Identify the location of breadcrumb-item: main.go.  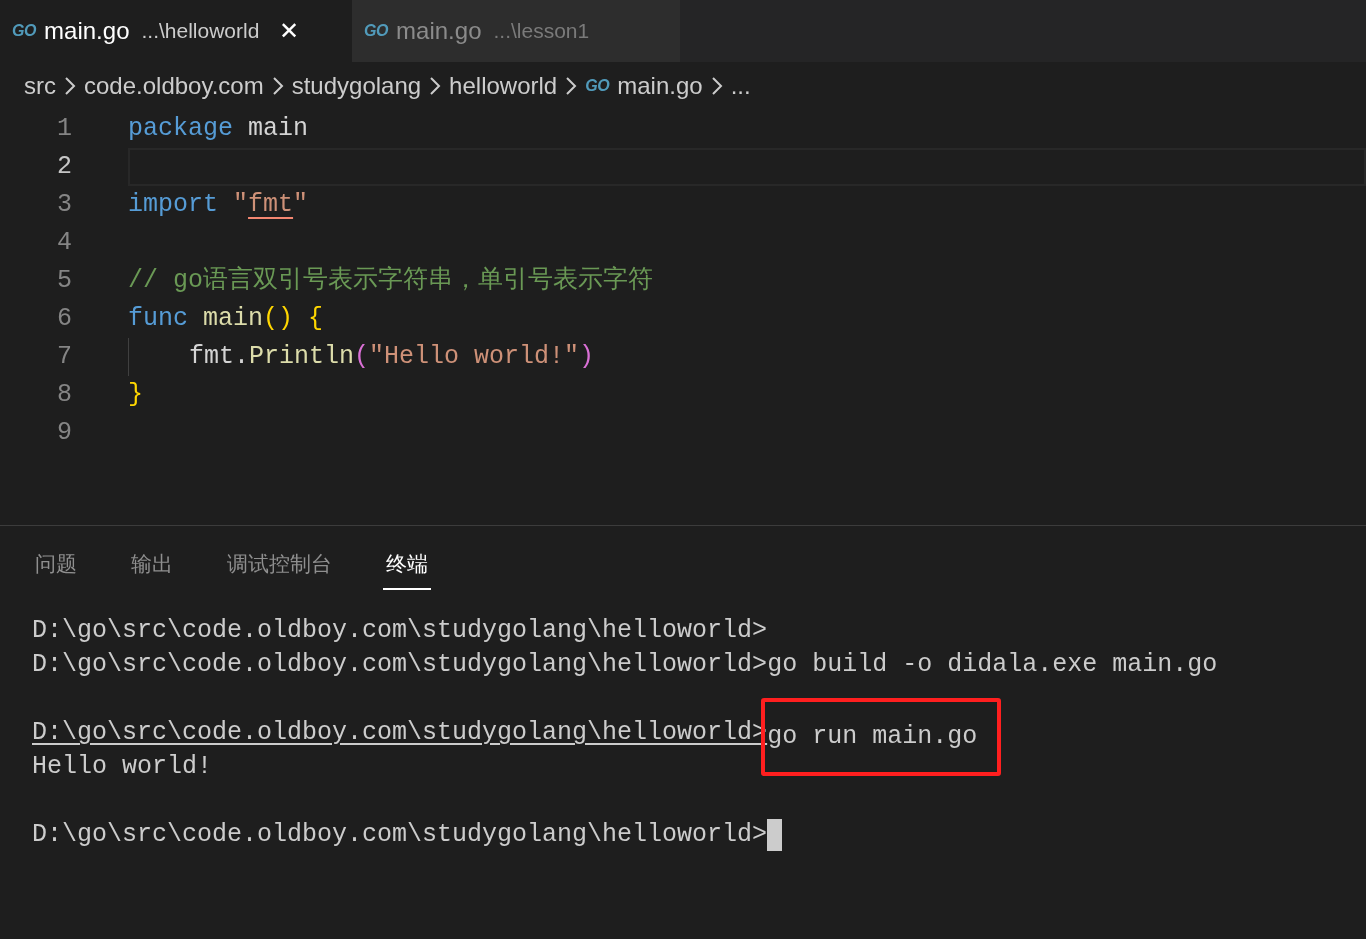
(660, 86).